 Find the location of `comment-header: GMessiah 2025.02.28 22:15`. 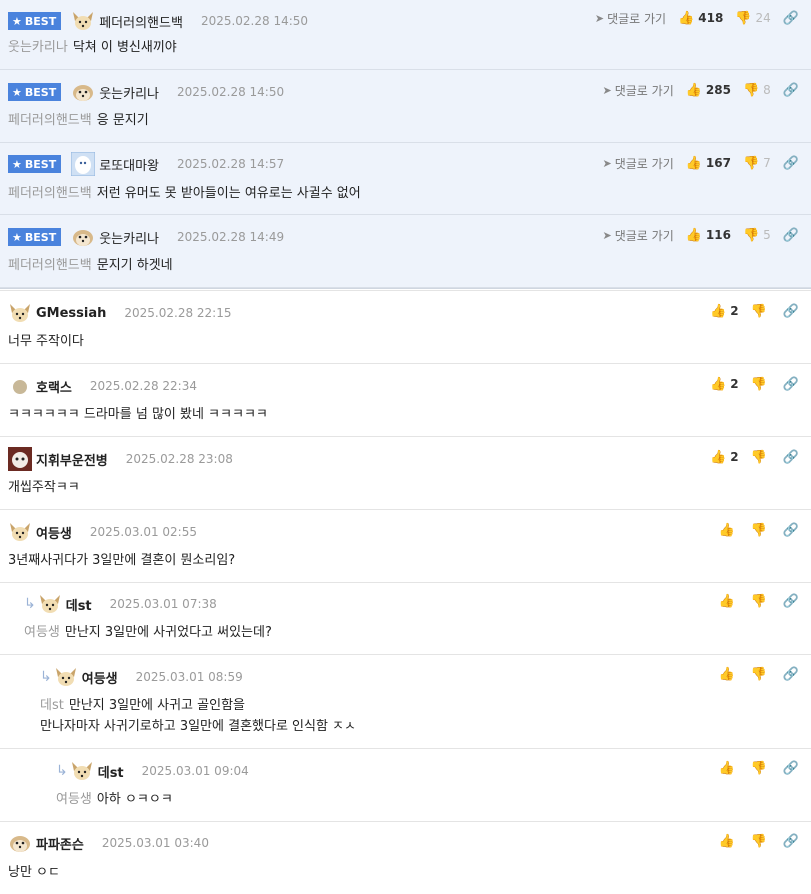

comment-header: GMessiah 2025.02.28 22:15 is located at coordinates (120, 313).